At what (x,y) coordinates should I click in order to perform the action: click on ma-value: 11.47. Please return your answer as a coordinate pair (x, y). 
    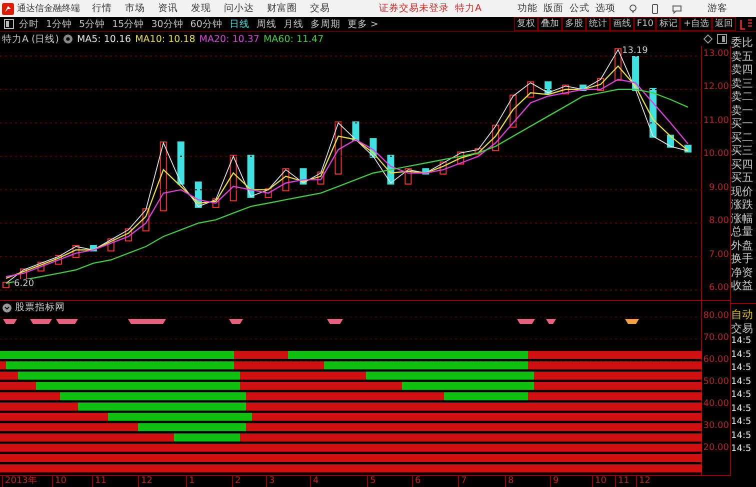
    Looking at the image, I should click on (310, 39).